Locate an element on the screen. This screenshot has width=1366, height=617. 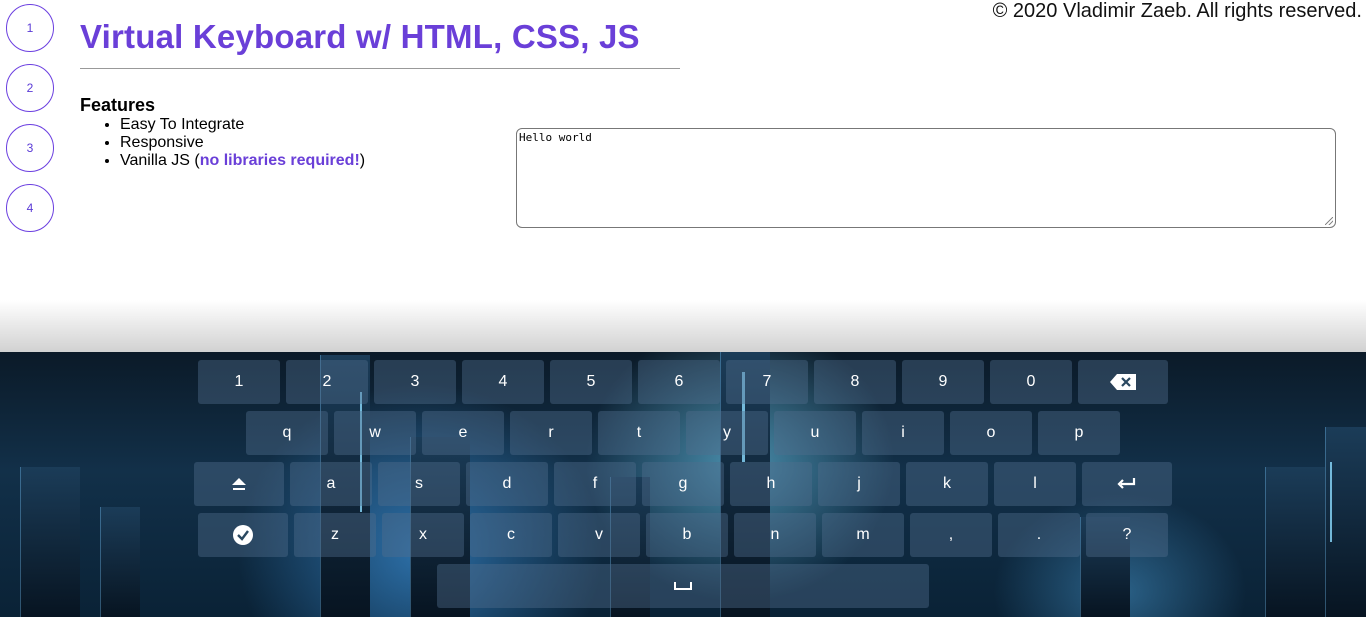
key-t: t is located at coordinates (639, 433).